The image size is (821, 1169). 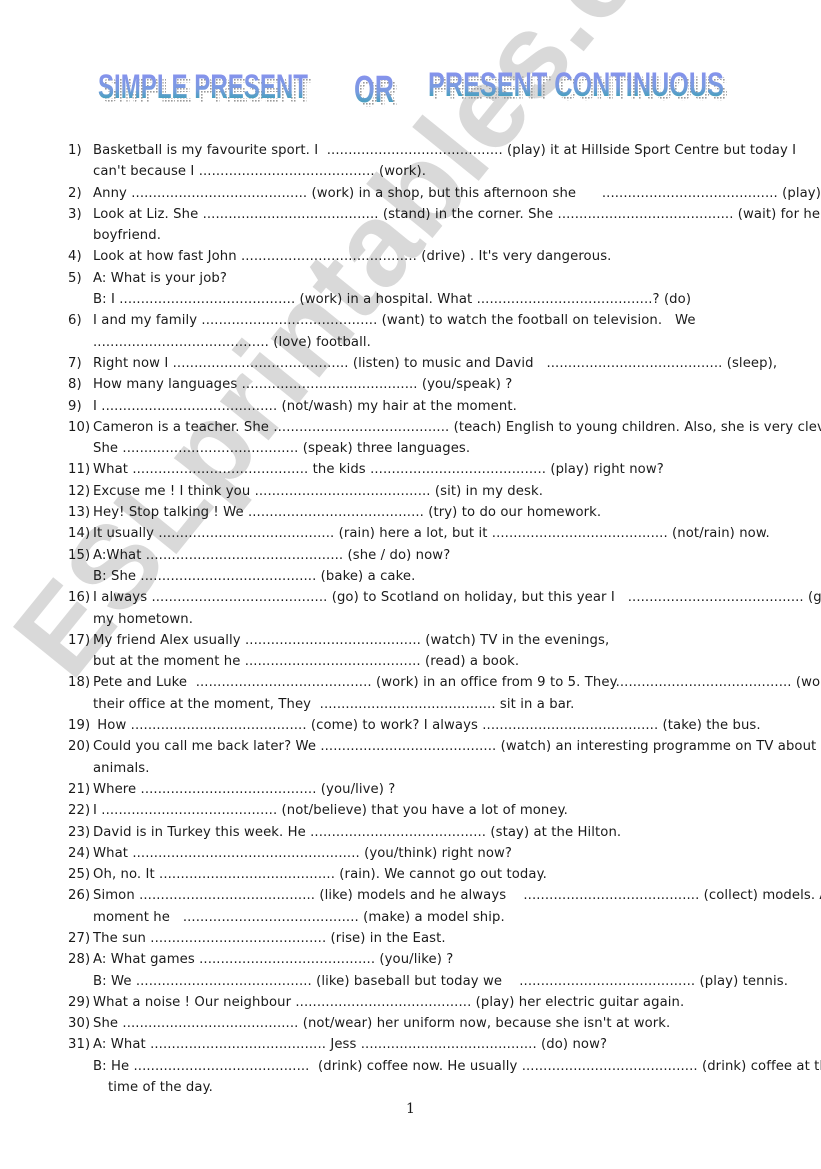 What do you see at coordinates (79, 747) in the screenshot?
I see `exercise-number: 20)` at bounding box center [79, 747].